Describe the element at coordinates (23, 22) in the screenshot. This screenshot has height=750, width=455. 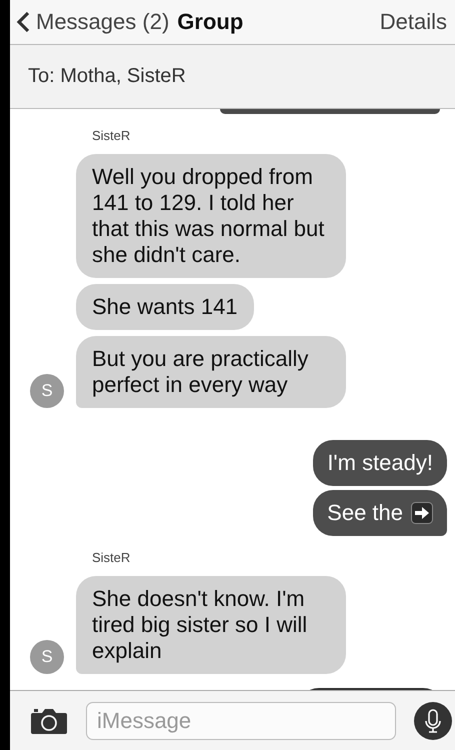
I see `chevron-left-icon` at that location.